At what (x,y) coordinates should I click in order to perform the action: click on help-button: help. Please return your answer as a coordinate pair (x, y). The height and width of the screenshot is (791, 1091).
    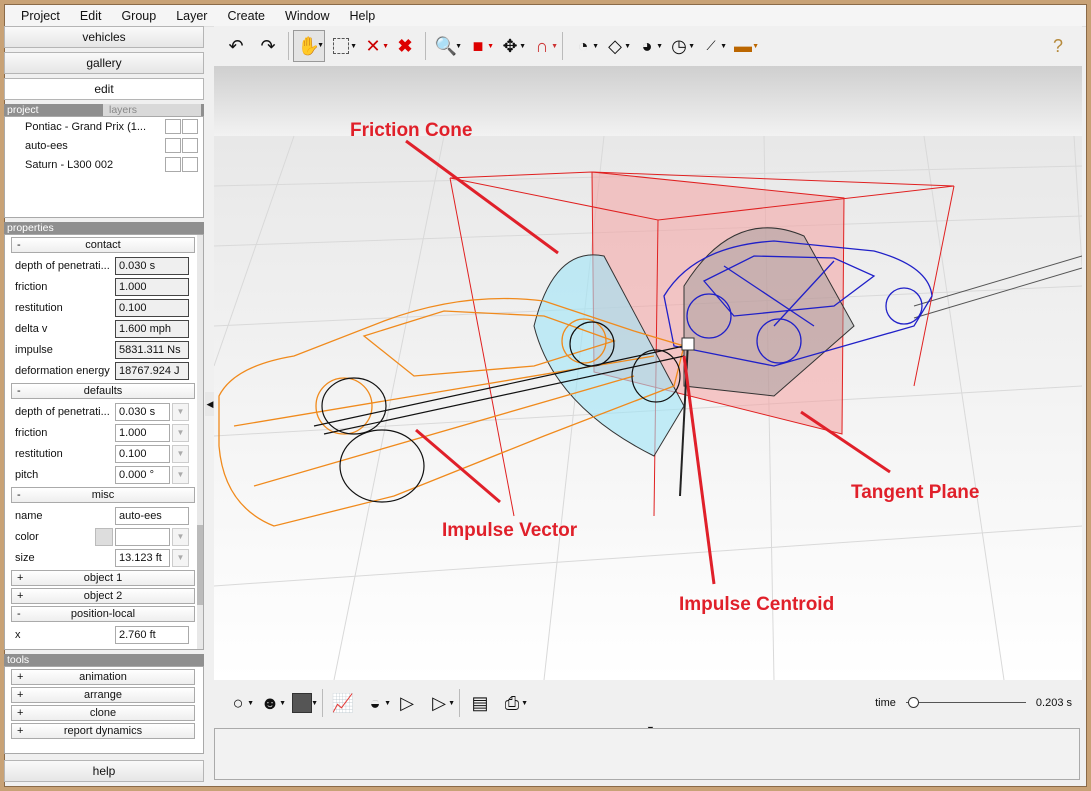
    Looking at the image, I should click on (104, 771).